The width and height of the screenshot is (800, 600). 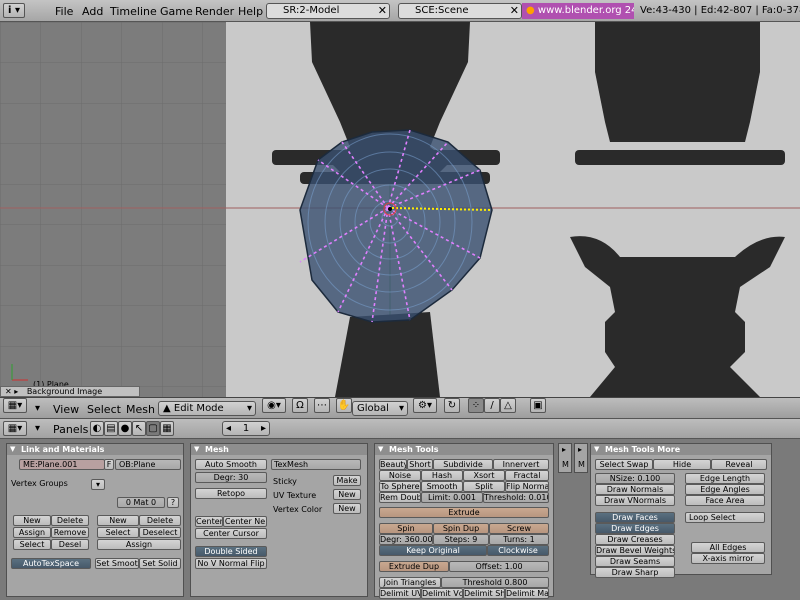 What do you see at coordinates (140, 409) in the screenshot?
I see `menu-mesh: Mesh` at bounding box center [140, 409].